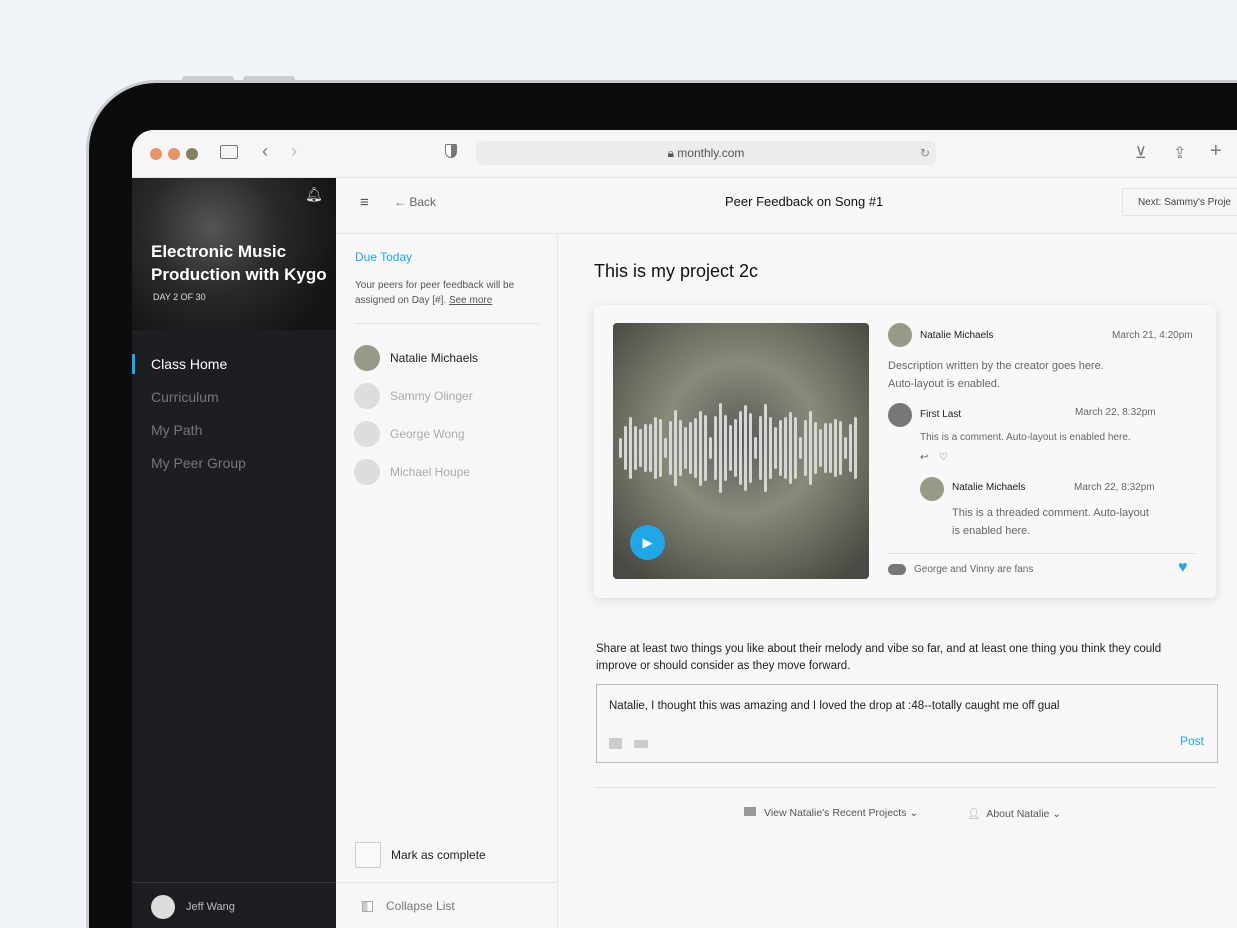 The image size is (1237, 928). I want to click on user-profile: Jeff Wang, so click(234, 905).